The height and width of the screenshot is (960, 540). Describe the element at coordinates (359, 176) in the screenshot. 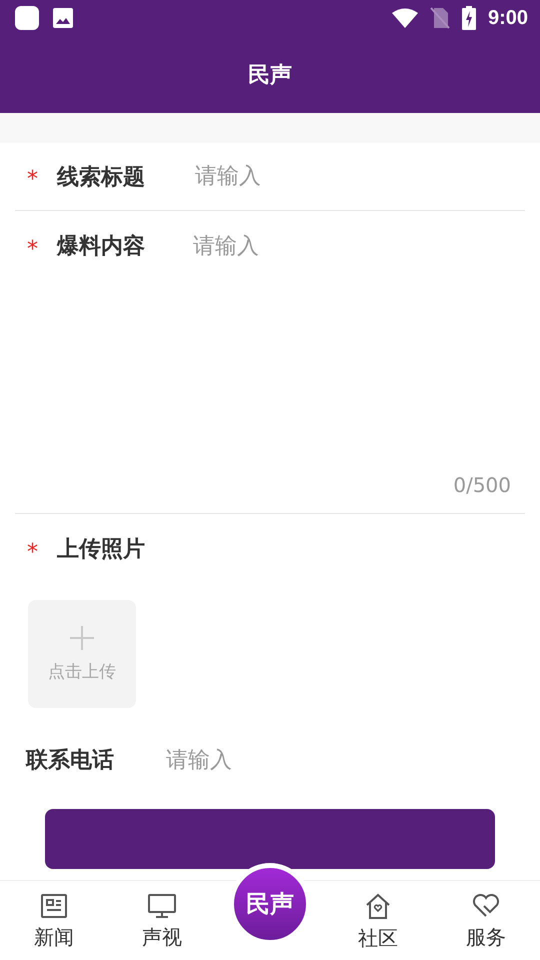

I see `title-input: 请输入` at that location.